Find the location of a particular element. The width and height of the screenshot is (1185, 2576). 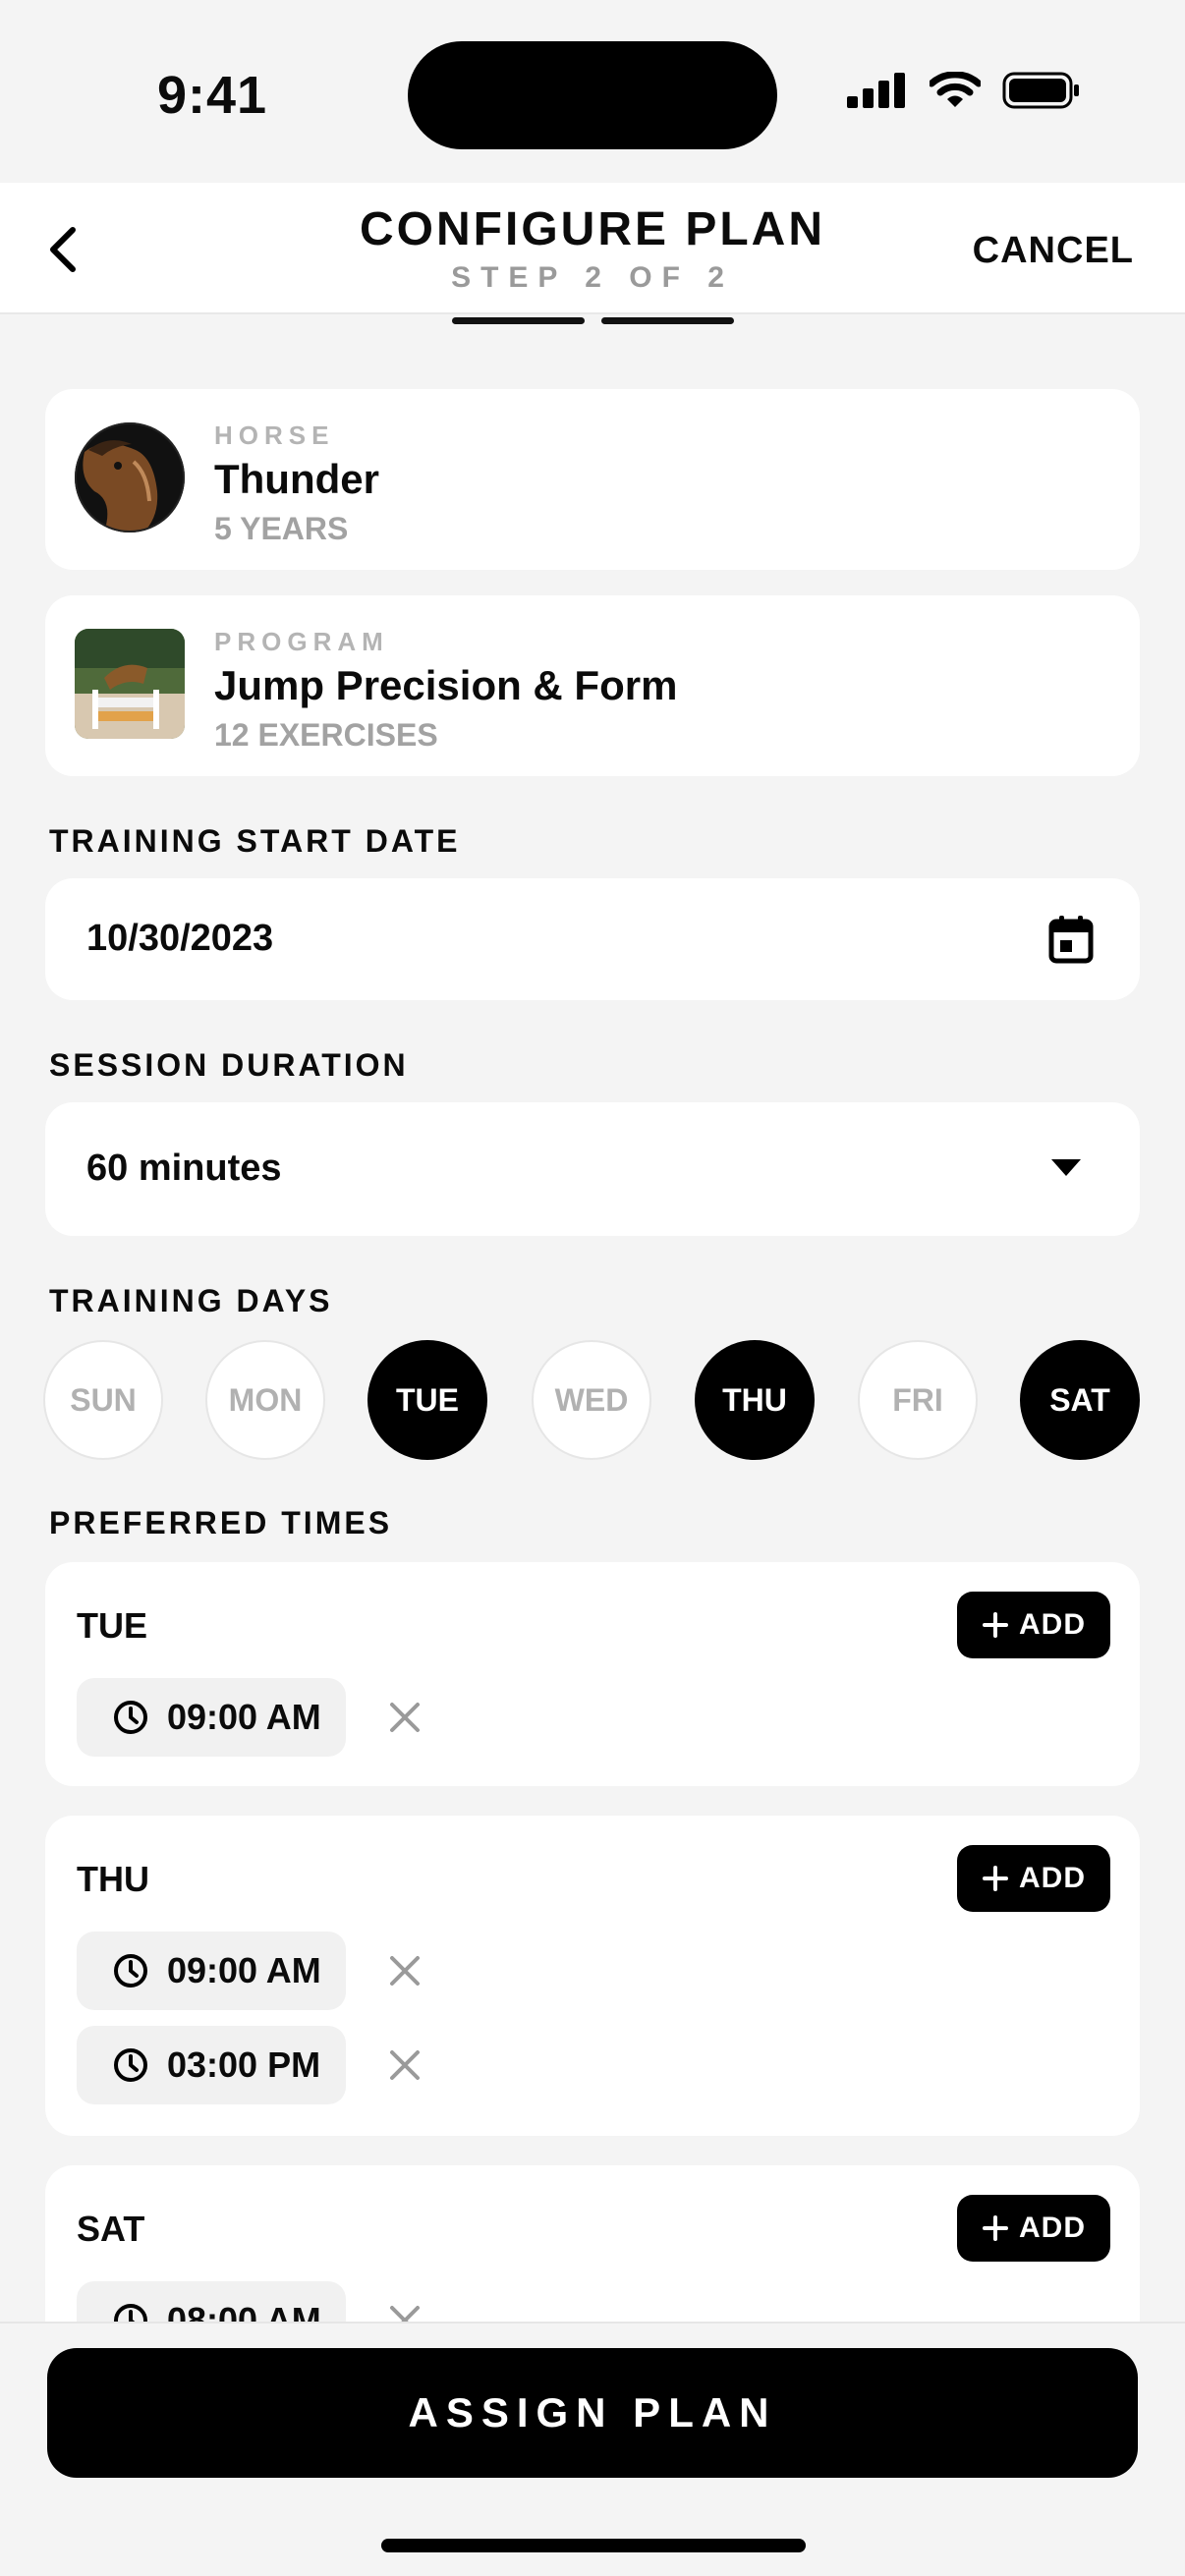

horse-card: HORSE Thunder 5 YEARS is located at coordinates (592, 479).